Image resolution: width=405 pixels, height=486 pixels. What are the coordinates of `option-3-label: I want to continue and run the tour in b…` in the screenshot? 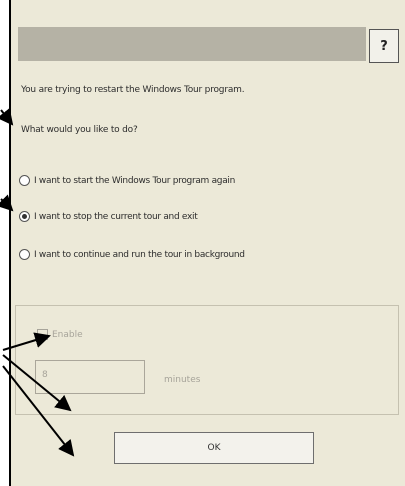 It's located at (139, 254).